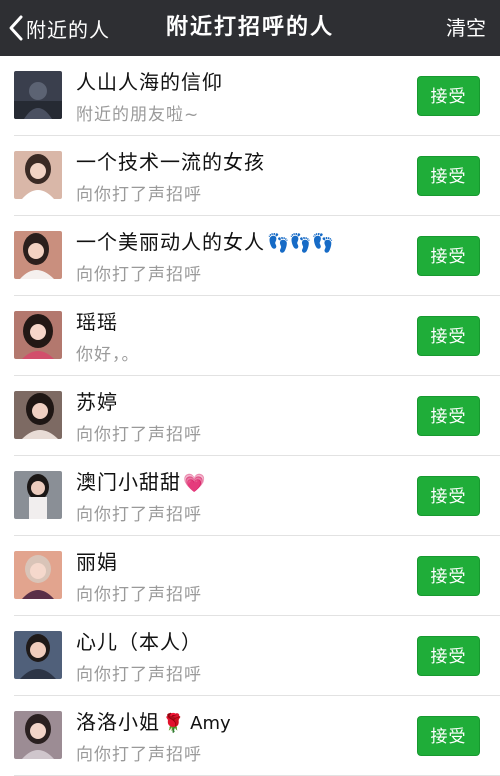 The height and width of the screenshot is (776, 500). Describe the element at coordinates (141, 482) in the screenshot. I see `contact-name: 澳门小甜甜 💗` at that location.